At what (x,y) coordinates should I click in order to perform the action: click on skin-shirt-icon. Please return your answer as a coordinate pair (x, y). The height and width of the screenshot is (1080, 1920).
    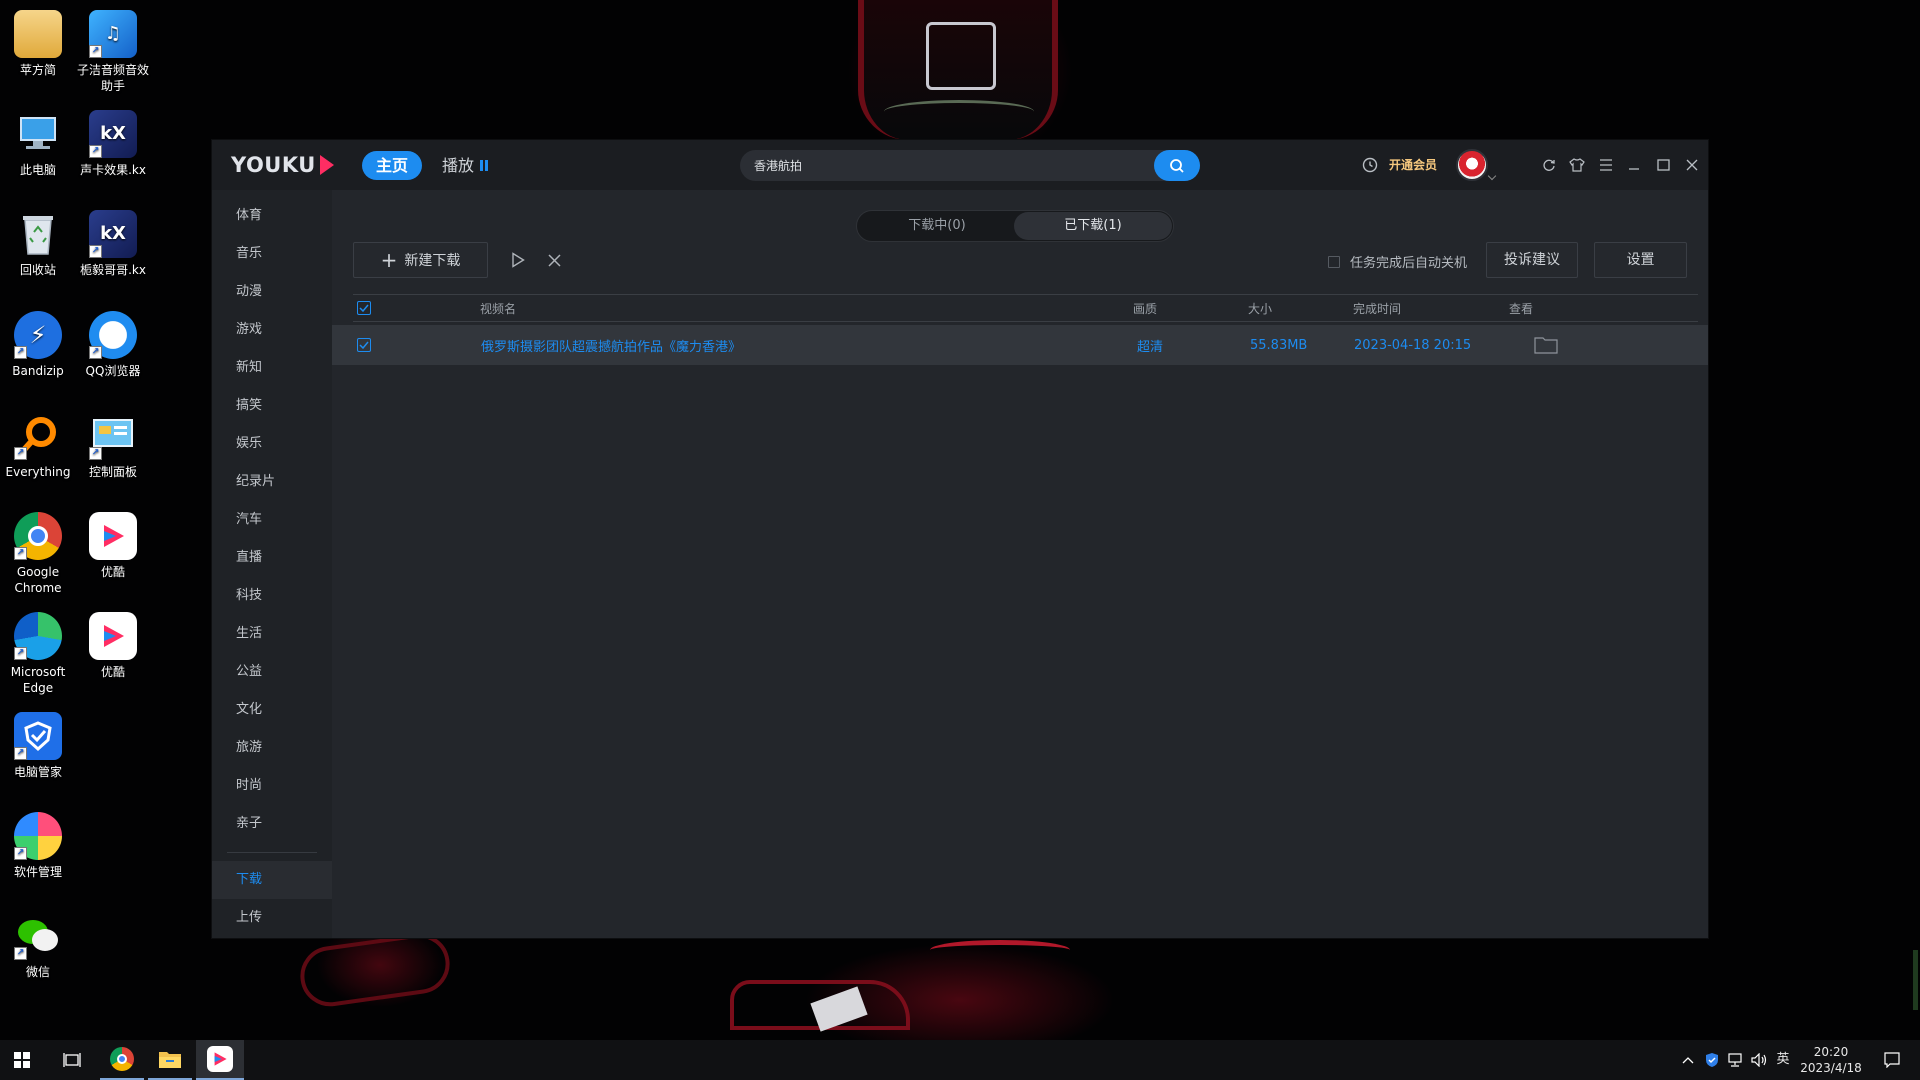
    Looking at the image, I should click on (1577, 165).